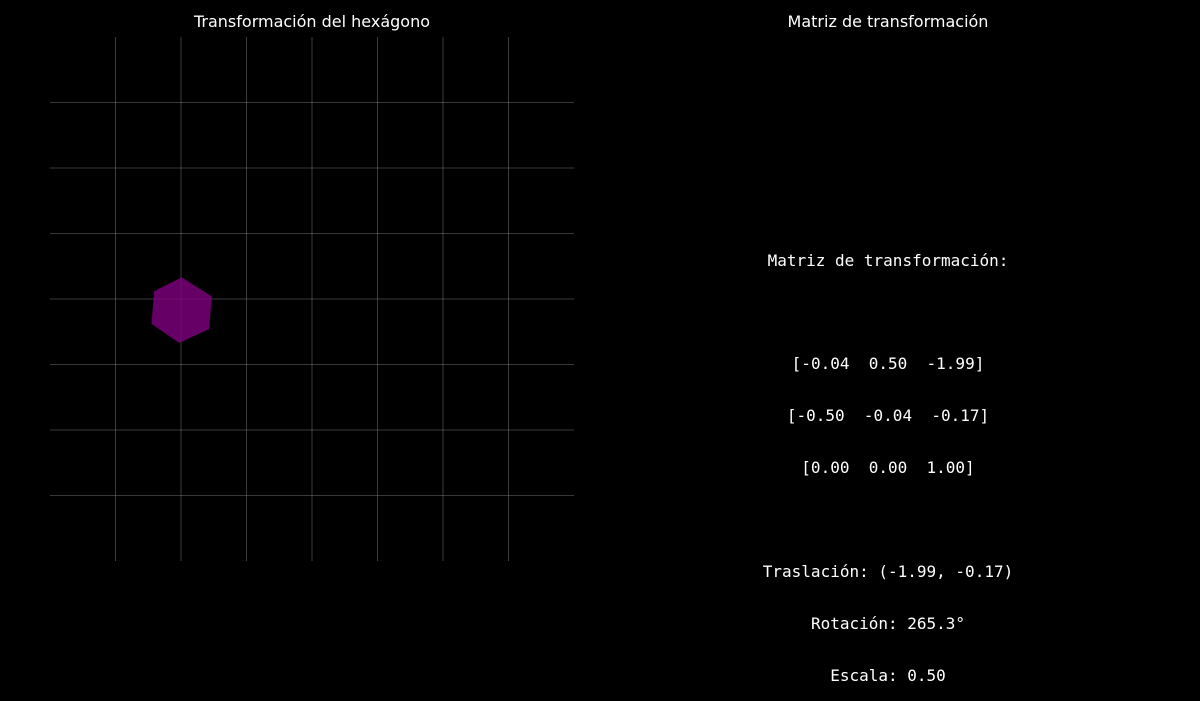  I want to click on matrix-heading: Matriz de transformación:, so click(888, 260).